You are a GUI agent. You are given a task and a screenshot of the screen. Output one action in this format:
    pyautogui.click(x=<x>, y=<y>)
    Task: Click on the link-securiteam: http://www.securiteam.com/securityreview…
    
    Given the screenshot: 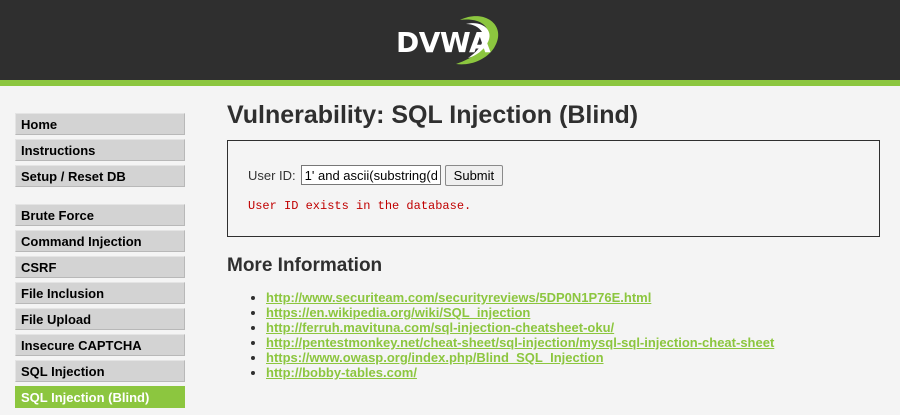 What is the action you would take?
    pyautogui.click(x=458, y=297)
    